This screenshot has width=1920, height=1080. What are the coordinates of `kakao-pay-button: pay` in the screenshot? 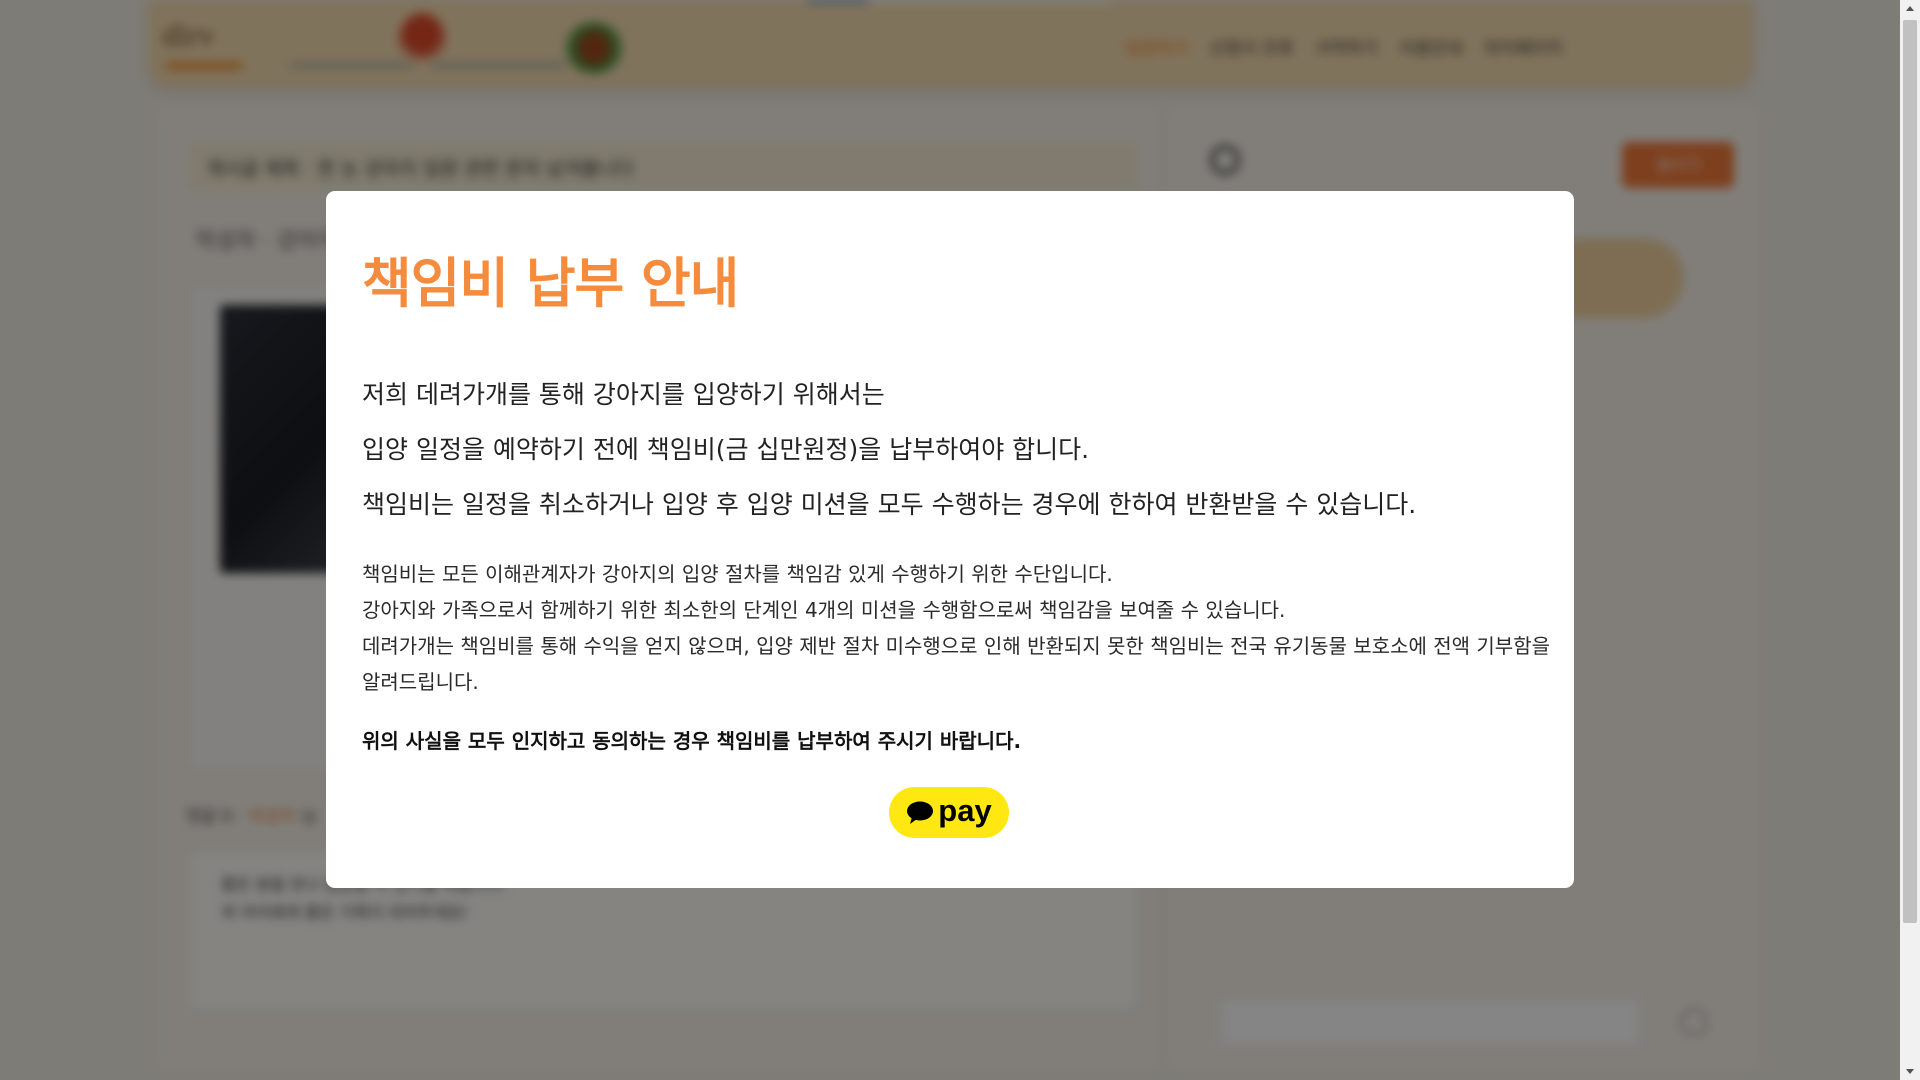 It's located at (949, 812).